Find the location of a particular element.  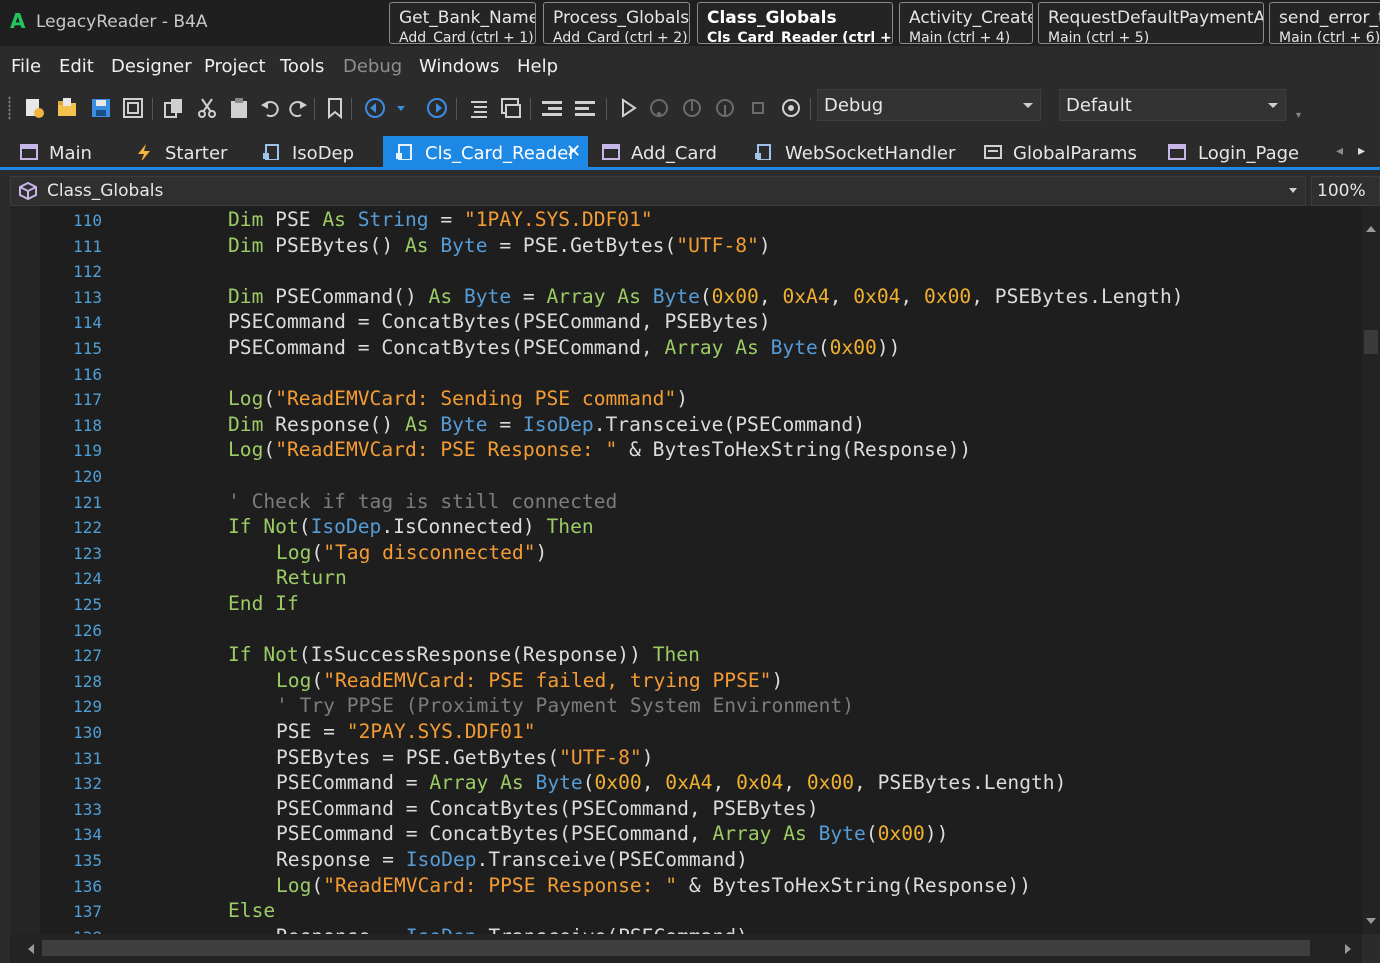

menu-windows: Windows is located at coordinates (459, 66).